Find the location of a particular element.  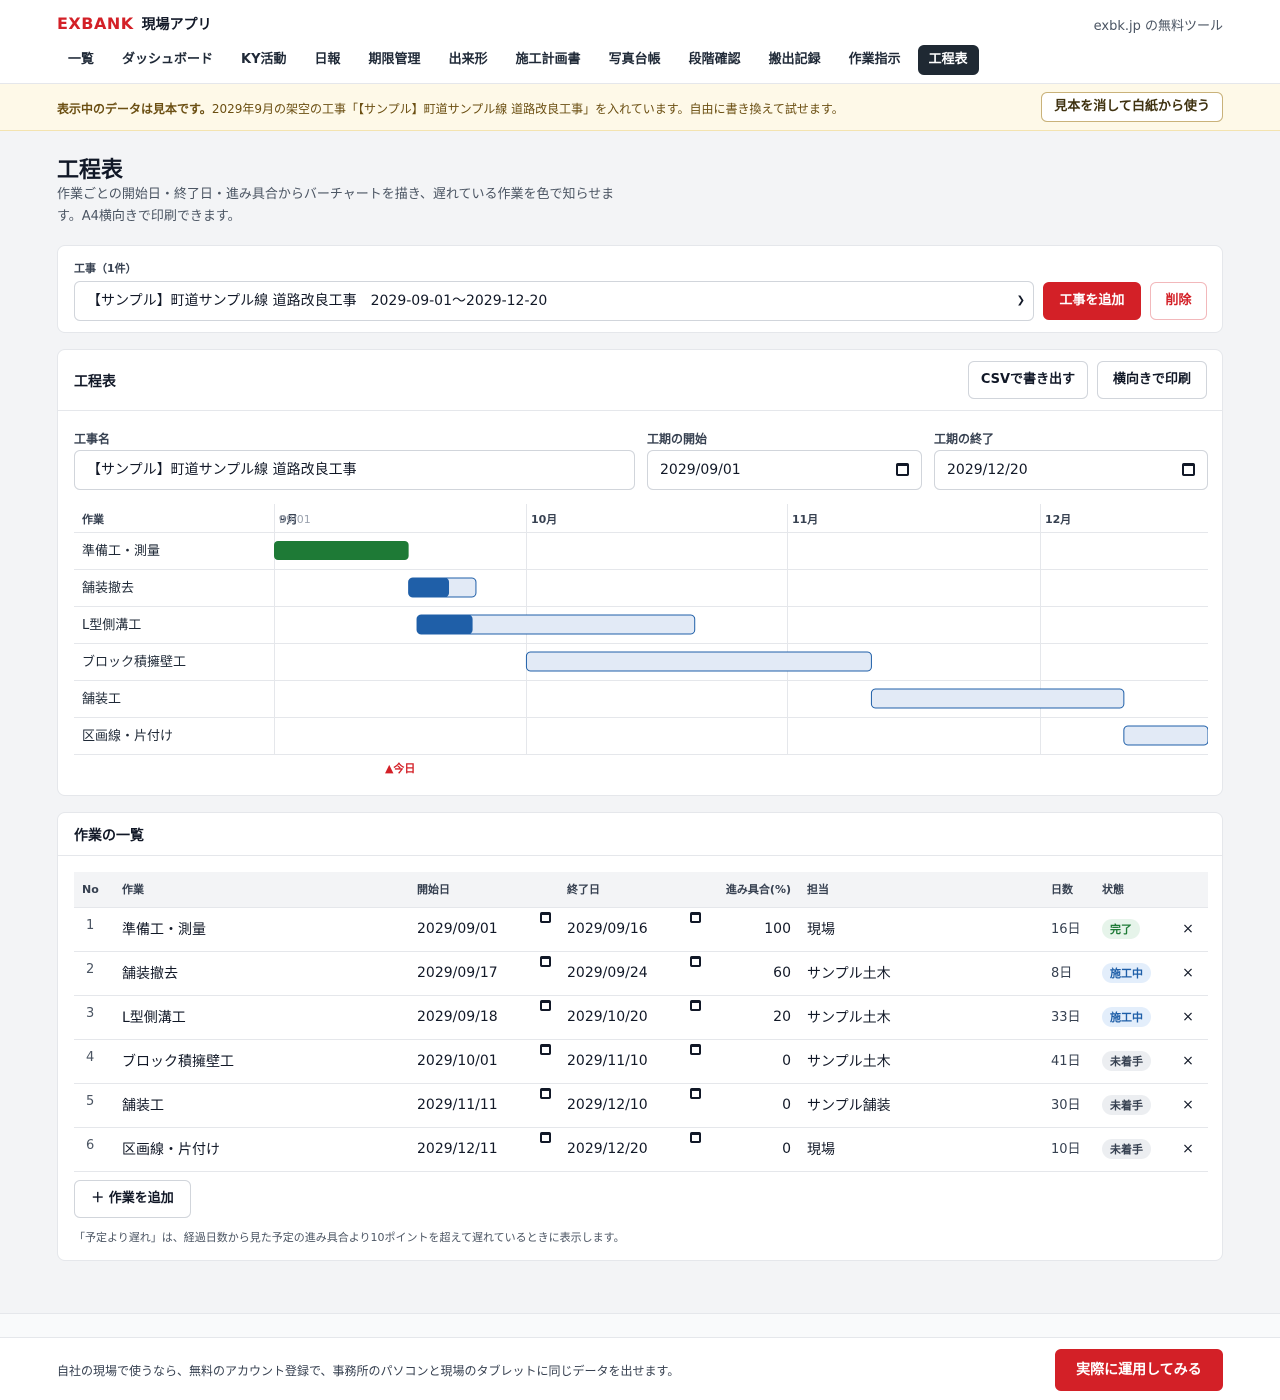

task-start-input: 2029/09/18 is located at coordinates (484, 1017).